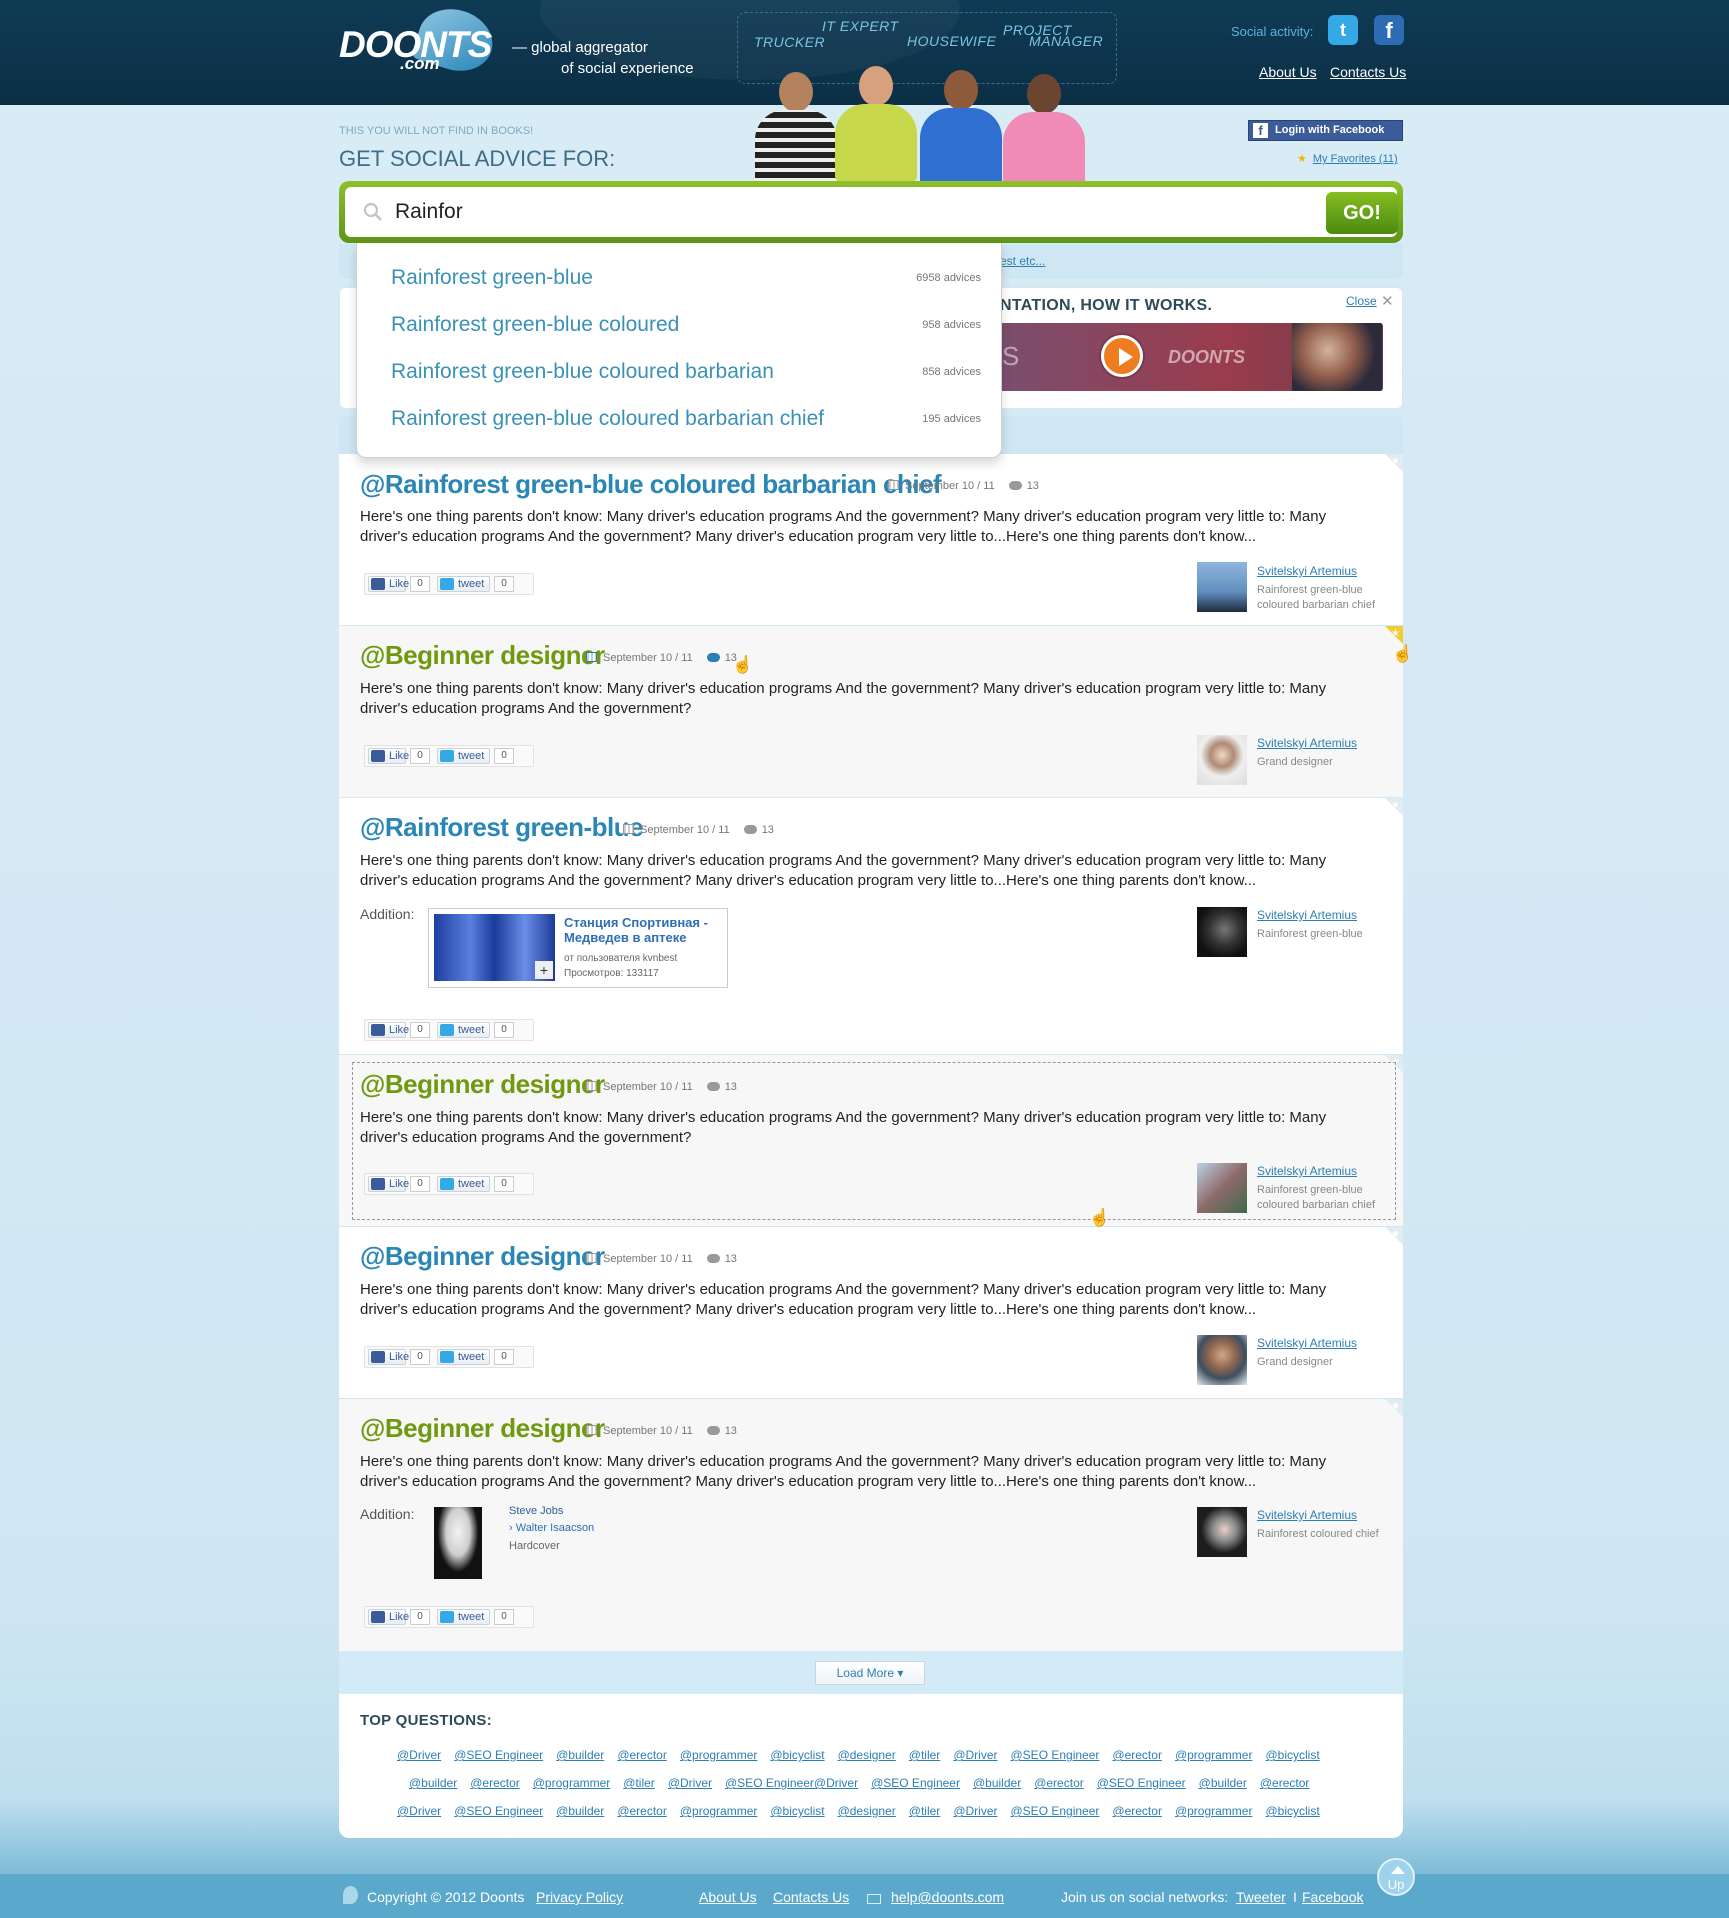 Image resolution: width=1729 pixels, height=1918 pixels. I want to click on load-more-button: Load More ▾, so click(870, 1673).